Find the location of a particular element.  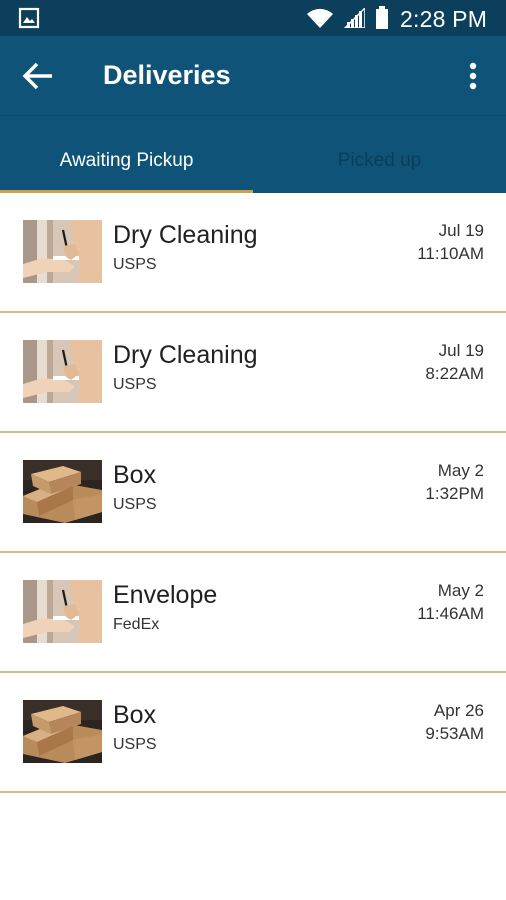

delivery-row: Box USPS May 2 1:32PM is located at coordinates (253, 493).